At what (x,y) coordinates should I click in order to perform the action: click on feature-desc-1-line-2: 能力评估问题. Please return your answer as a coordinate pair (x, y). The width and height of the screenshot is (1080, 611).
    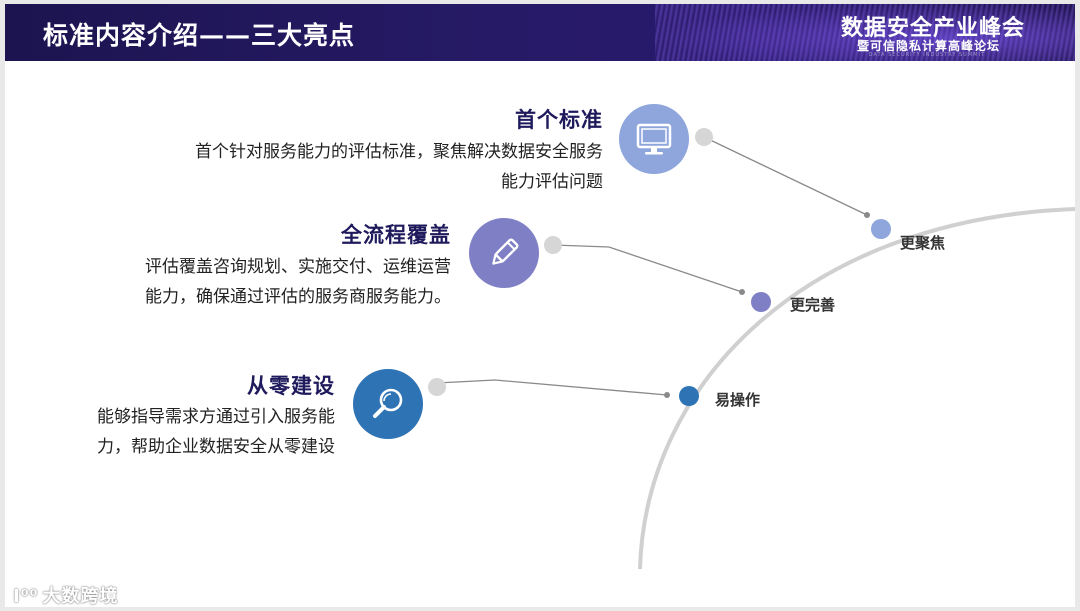
    Looking at the image, I should click on (552, 182).